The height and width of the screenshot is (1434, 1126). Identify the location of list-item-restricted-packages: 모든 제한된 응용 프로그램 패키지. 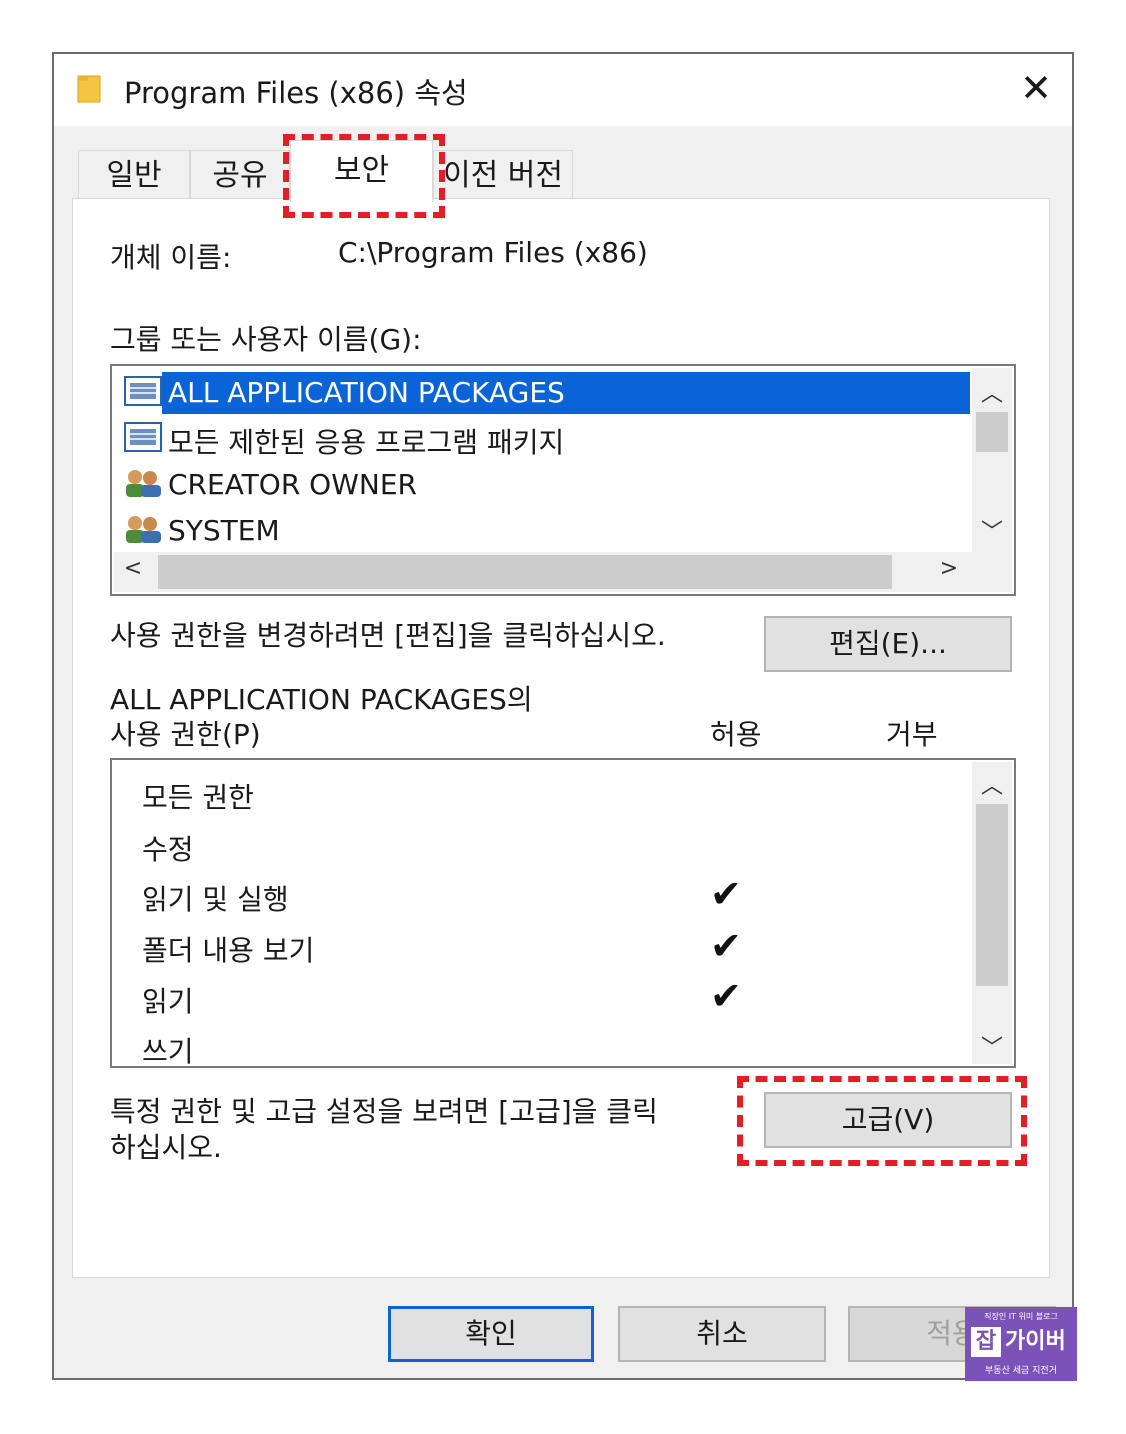
(366, 441).